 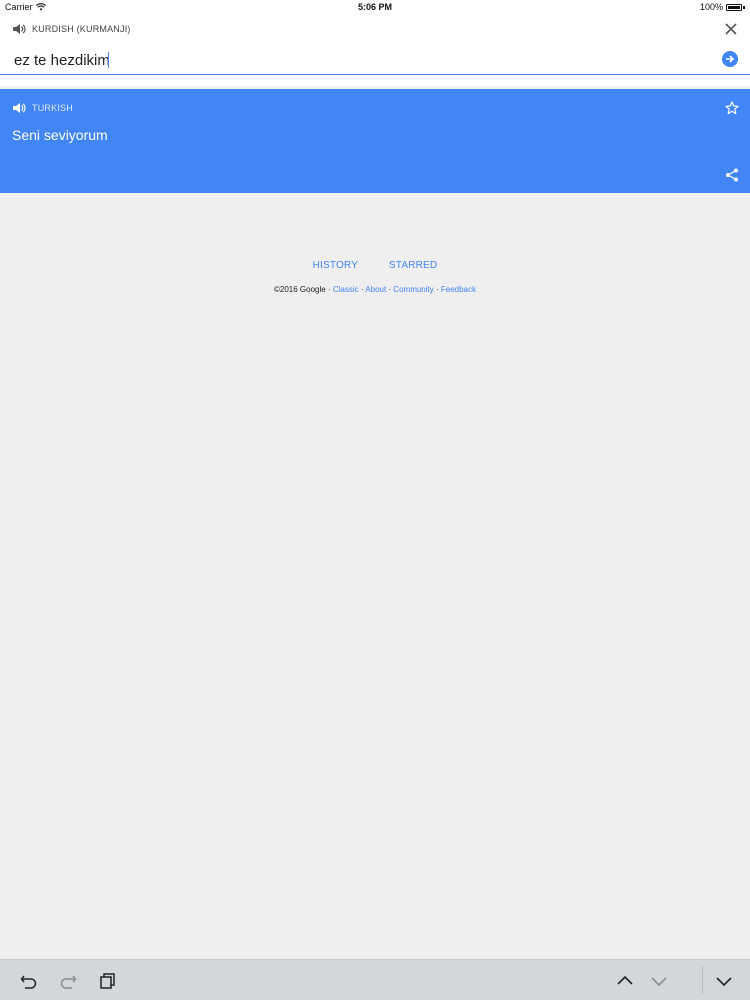 I want to click on copyright-text: ©2016 Google, so click(x=300, y=289).